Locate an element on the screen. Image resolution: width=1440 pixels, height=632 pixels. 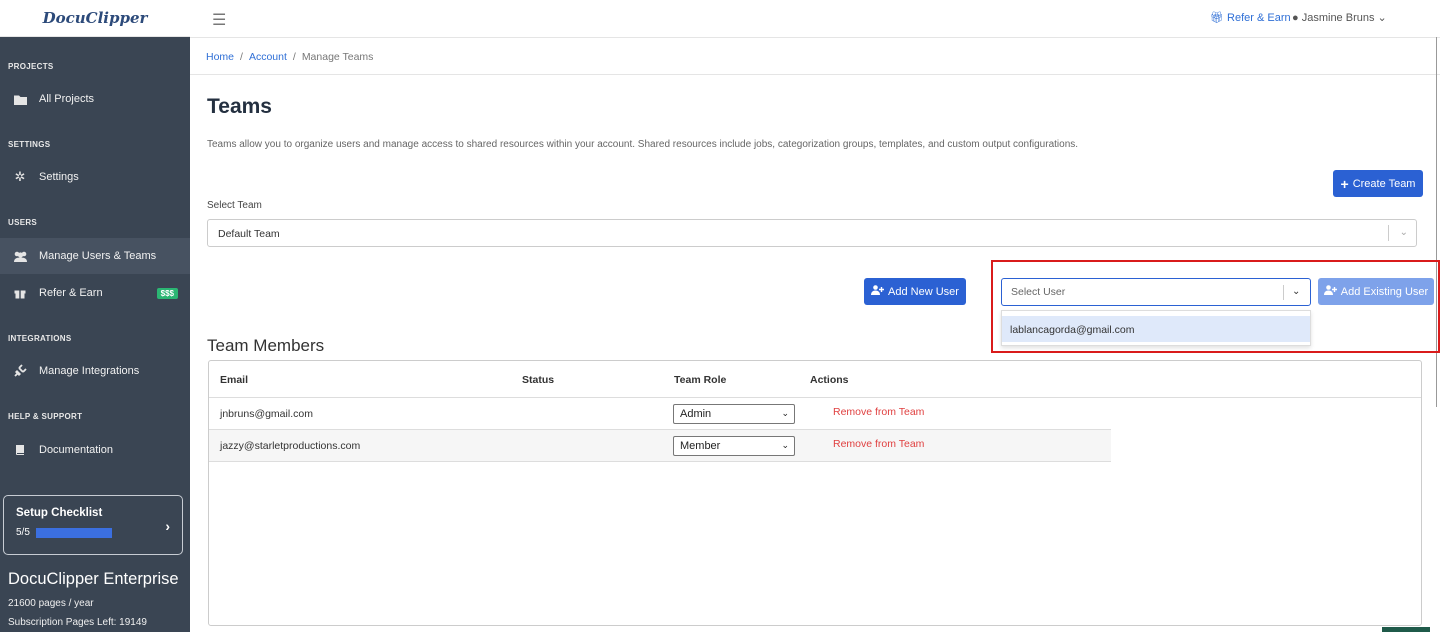
brand-logo: DocuClipper is located at coordinates (95, 18).